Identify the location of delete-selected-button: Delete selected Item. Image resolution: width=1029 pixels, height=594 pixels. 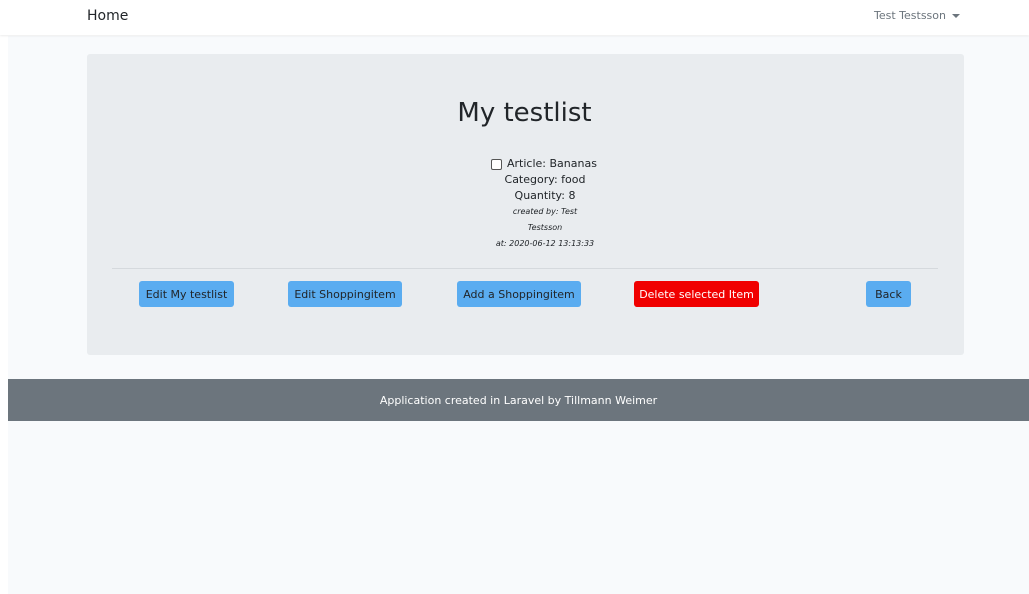
(696, 294).